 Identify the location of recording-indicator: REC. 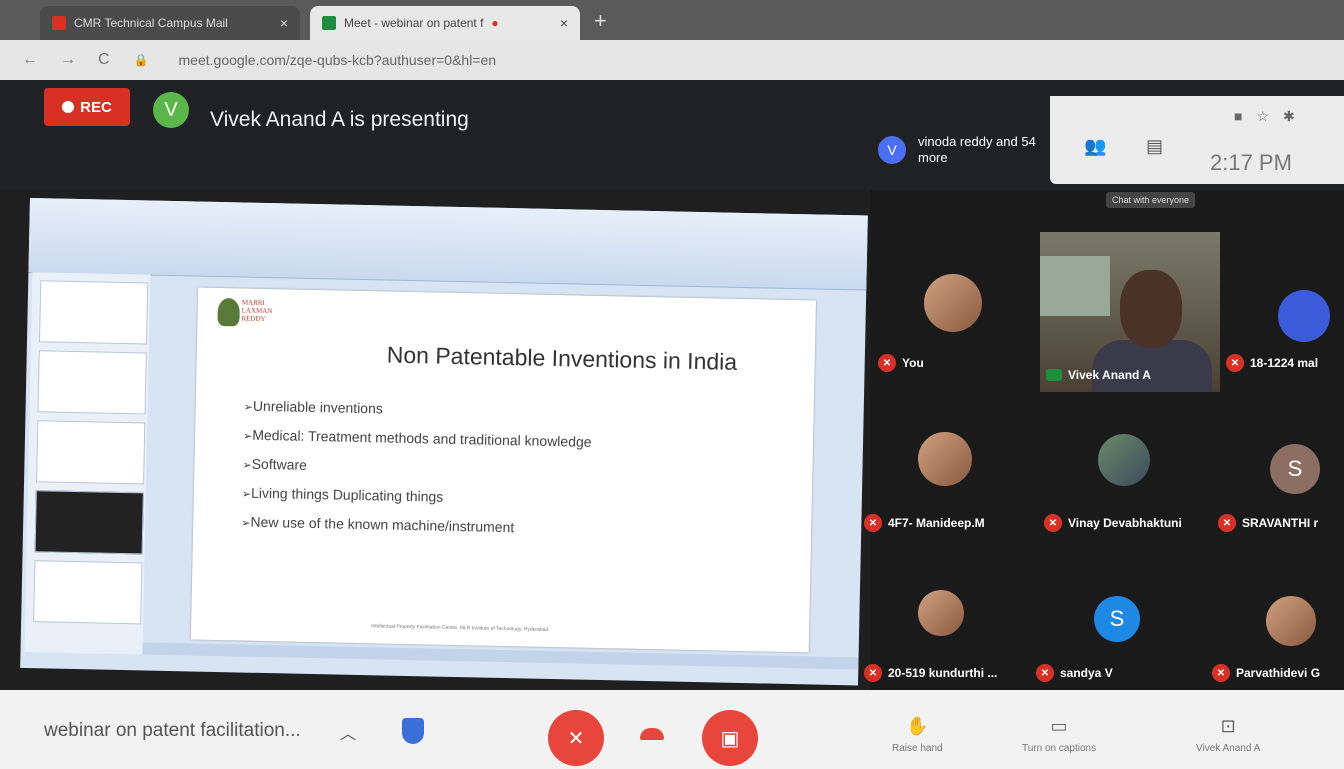
(87, 107).